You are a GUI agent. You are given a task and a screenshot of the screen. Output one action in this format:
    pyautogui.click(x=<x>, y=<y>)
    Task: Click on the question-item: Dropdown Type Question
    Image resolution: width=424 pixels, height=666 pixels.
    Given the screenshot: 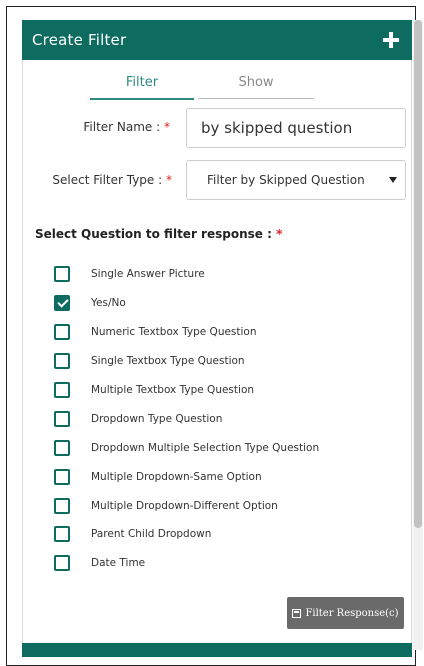 What is the action you would take?
    pyautogui.click(x=224, y=418)
    